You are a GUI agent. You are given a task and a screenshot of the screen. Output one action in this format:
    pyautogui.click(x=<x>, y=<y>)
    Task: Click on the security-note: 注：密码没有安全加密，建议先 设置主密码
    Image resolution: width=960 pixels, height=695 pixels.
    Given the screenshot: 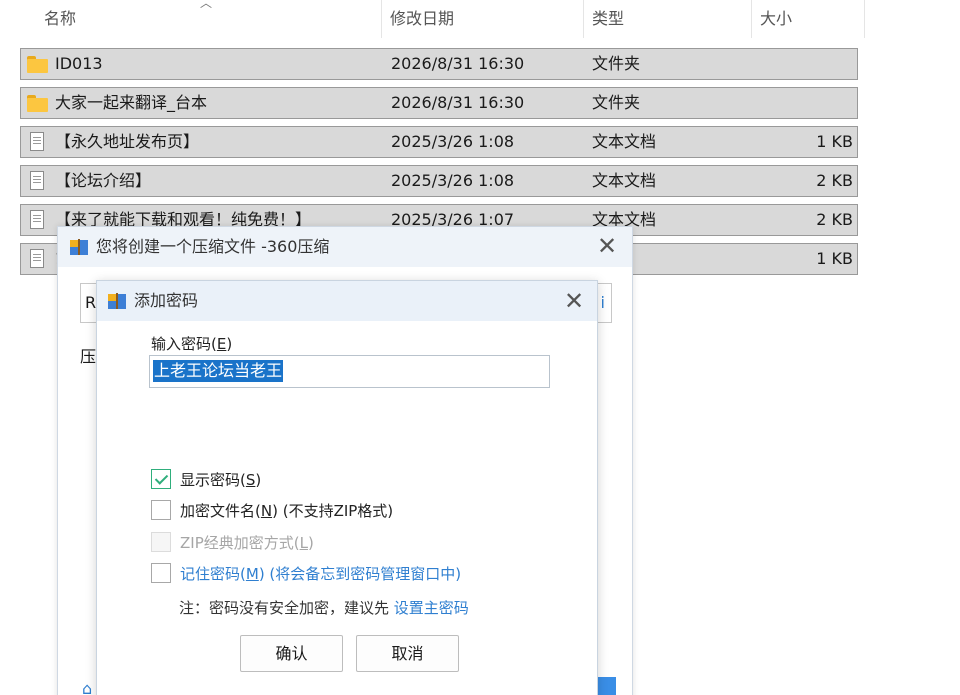 What is the action you would take?
    pyautogui.click(x=324, y=608)
    